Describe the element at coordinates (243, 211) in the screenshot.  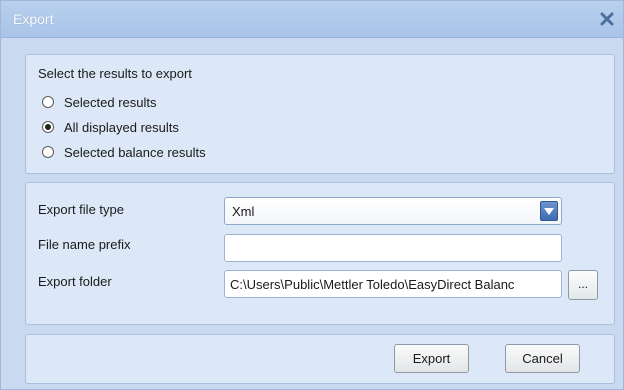
I see `select-value: Xml` at that location.